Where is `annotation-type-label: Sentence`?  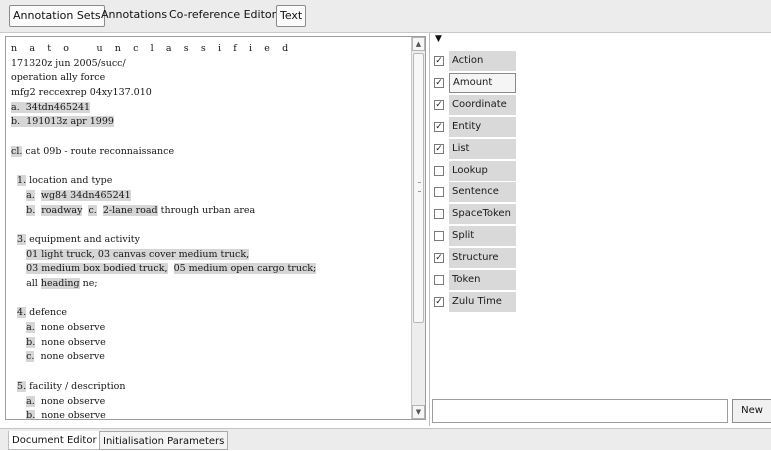 annotation-type-label: Sentence is located at coordinates (482, 192).